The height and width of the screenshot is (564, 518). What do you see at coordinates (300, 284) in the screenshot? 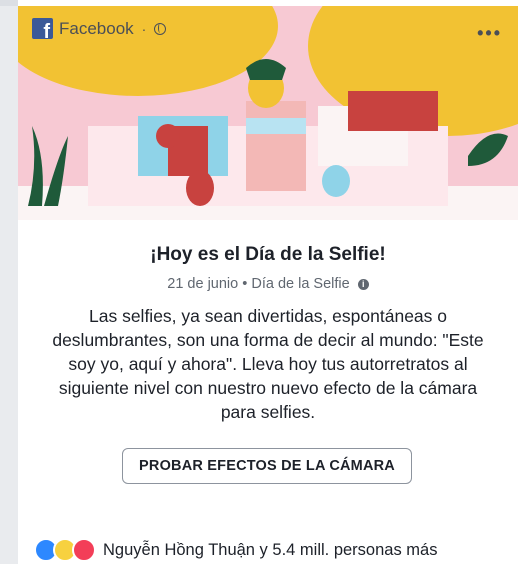
I see `post-category: Día de la Selfie` at bounding box center [300, 284].